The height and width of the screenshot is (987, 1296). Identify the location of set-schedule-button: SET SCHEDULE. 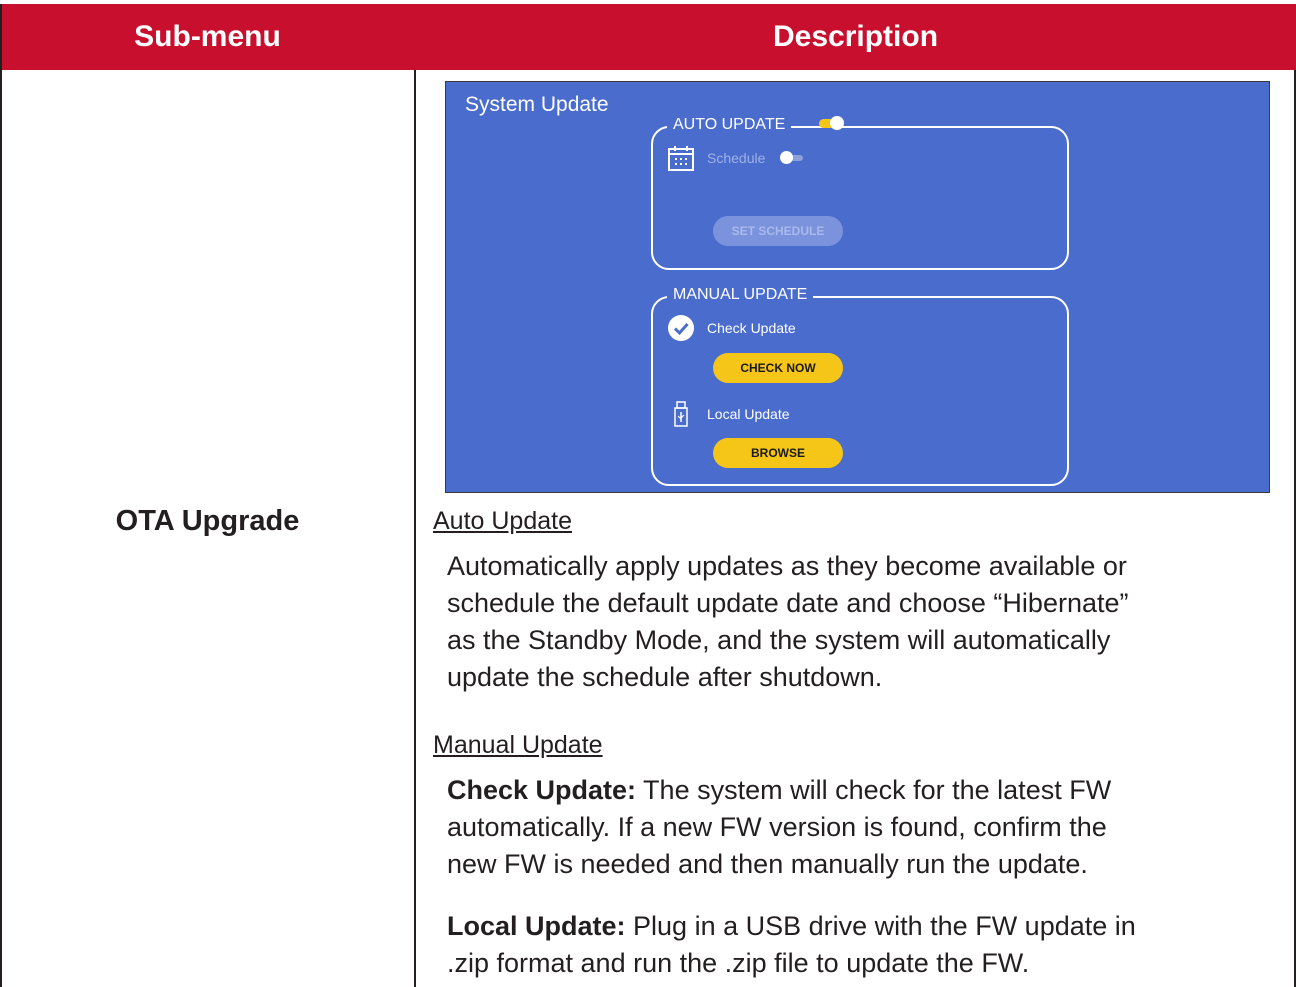
(778, 231).